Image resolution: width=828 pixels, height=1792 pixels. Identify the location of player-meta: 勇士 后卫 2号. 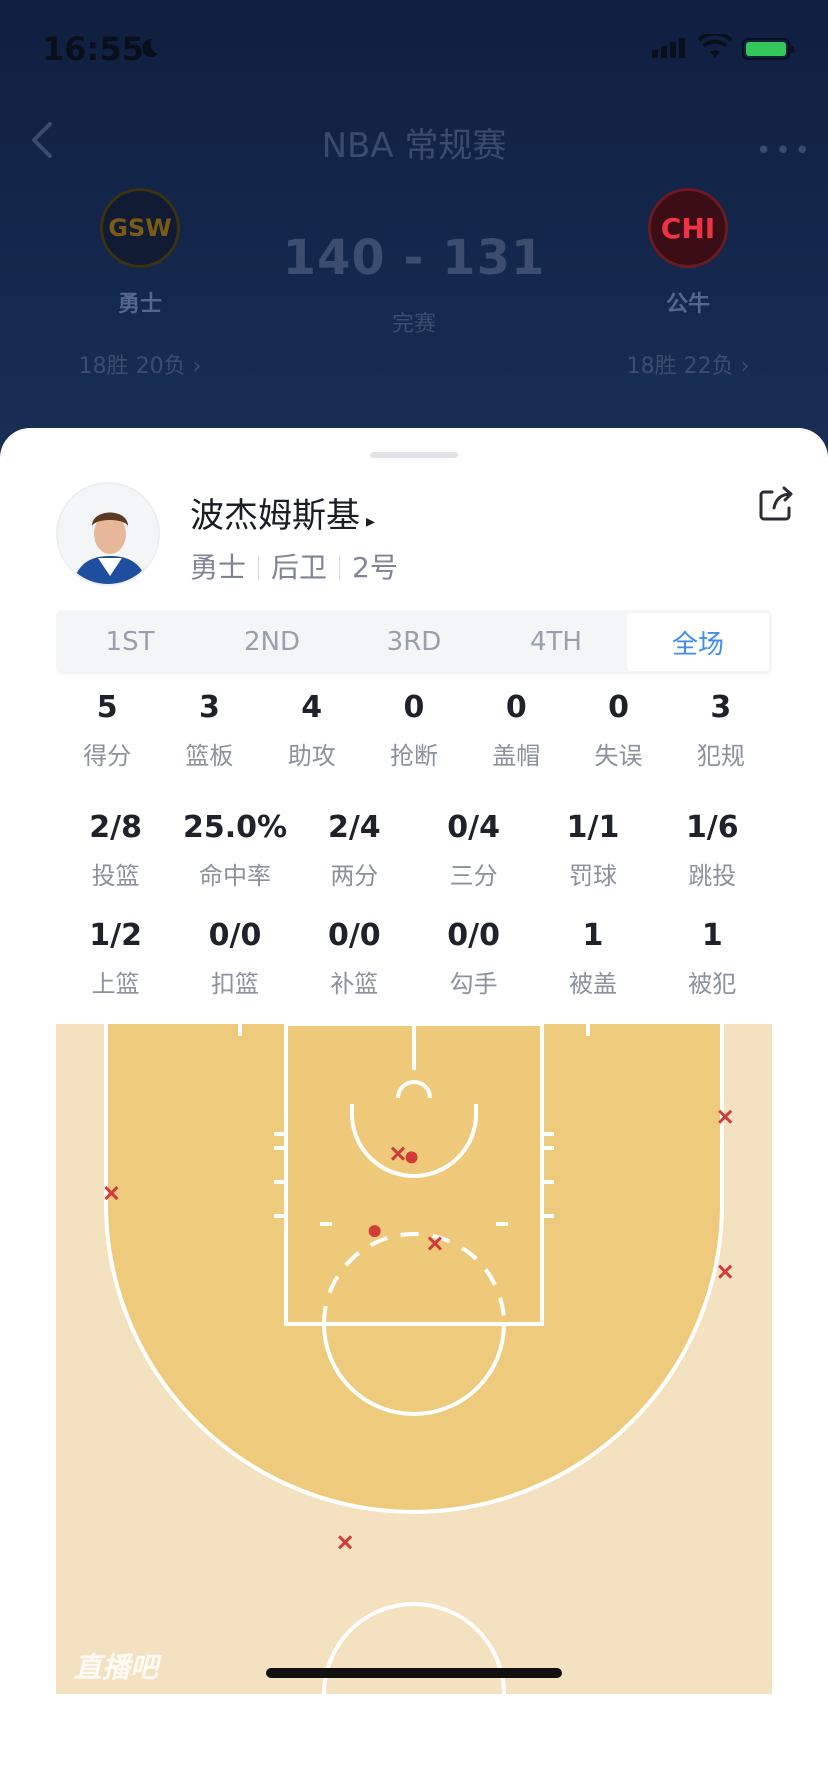
(294, 566).